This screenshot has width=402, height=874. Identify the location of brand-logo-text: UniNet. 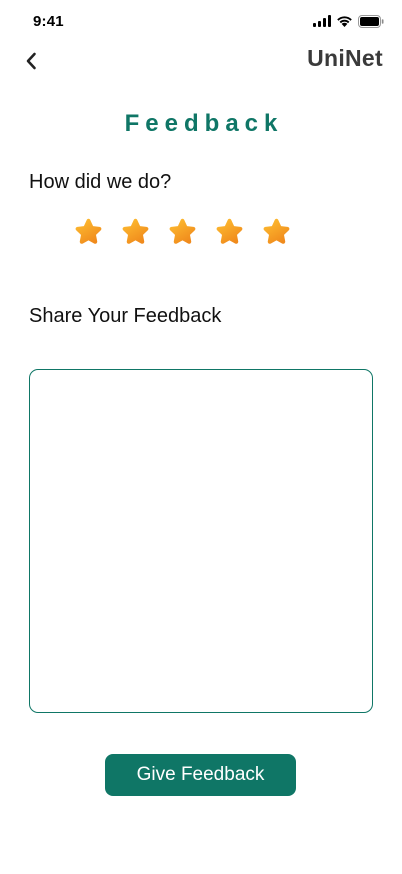
(345, 58).